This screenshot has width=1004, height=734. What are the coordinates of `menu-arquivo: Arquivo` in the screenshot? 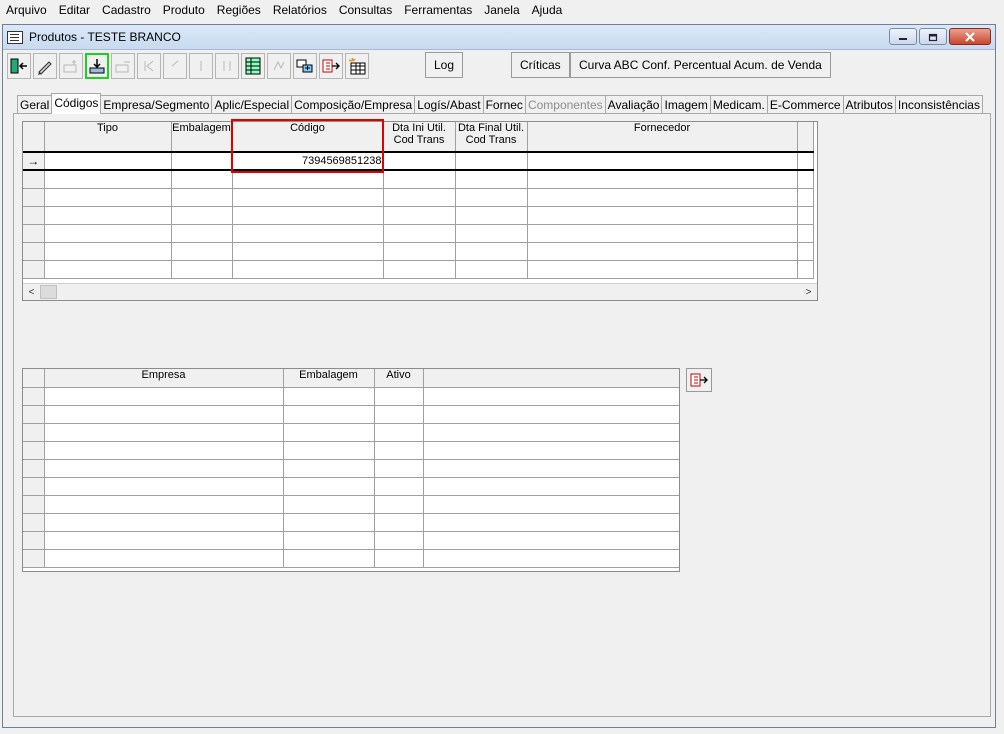 It's located at (26, 10).